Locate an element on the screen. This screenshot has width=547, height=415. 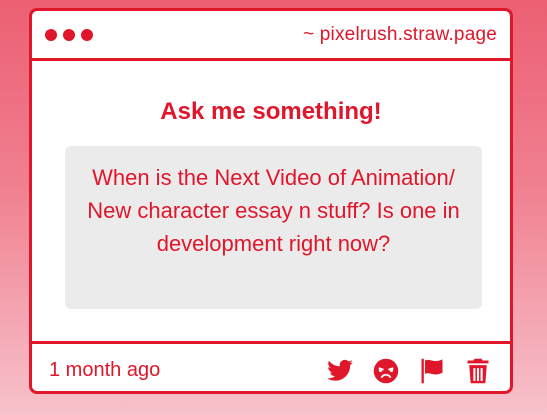
trash-icon is located at coordinates (478, 370).